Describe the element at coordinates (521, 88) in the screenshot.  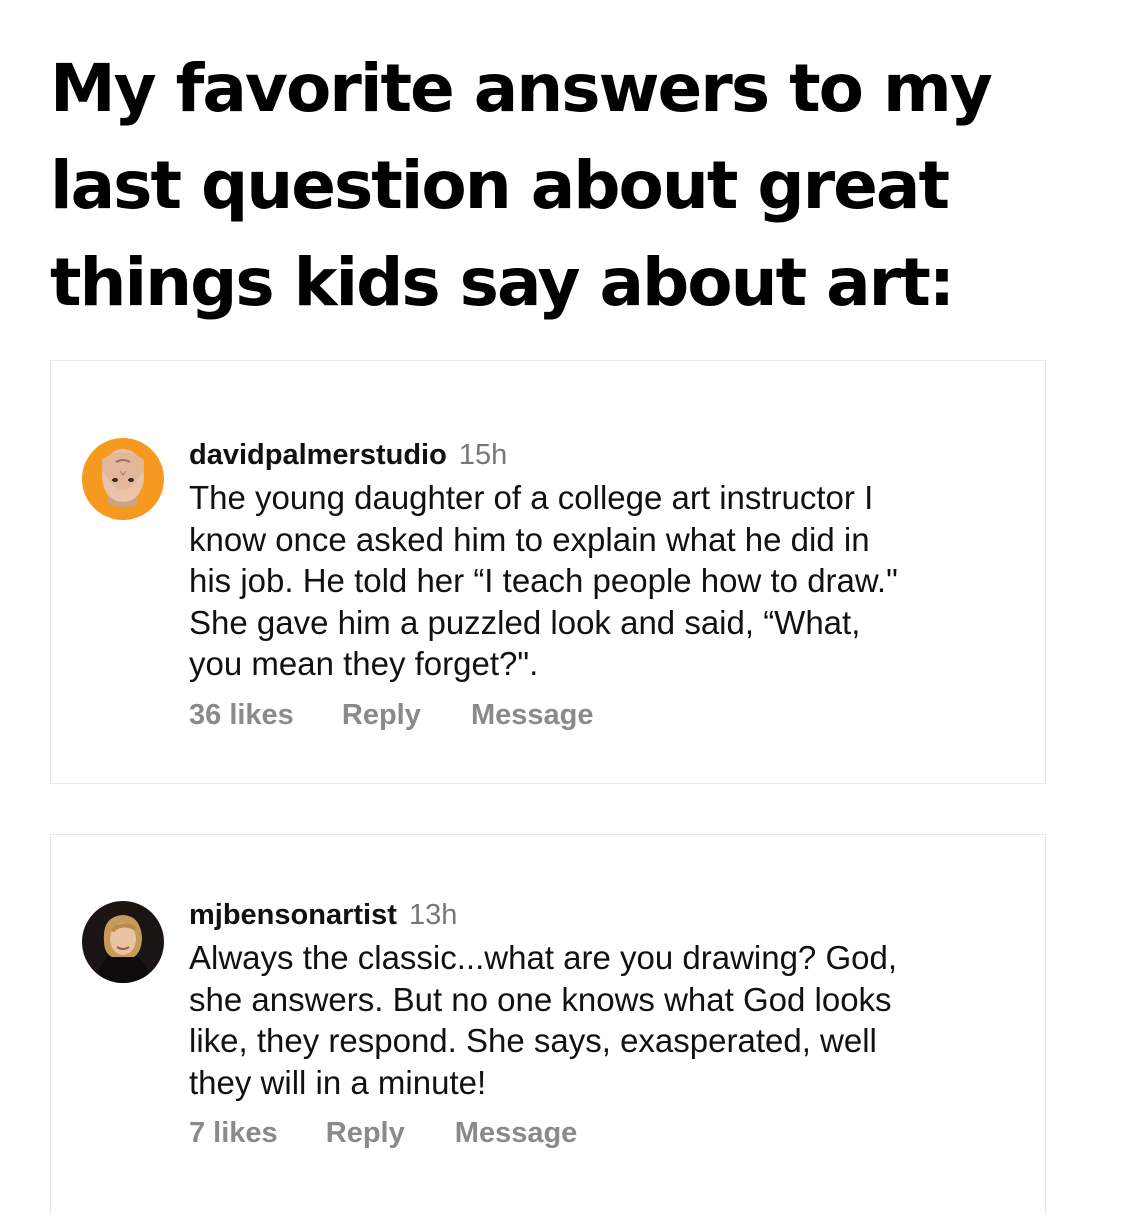
I see `headline-line: My favorite answers to my` at that location.